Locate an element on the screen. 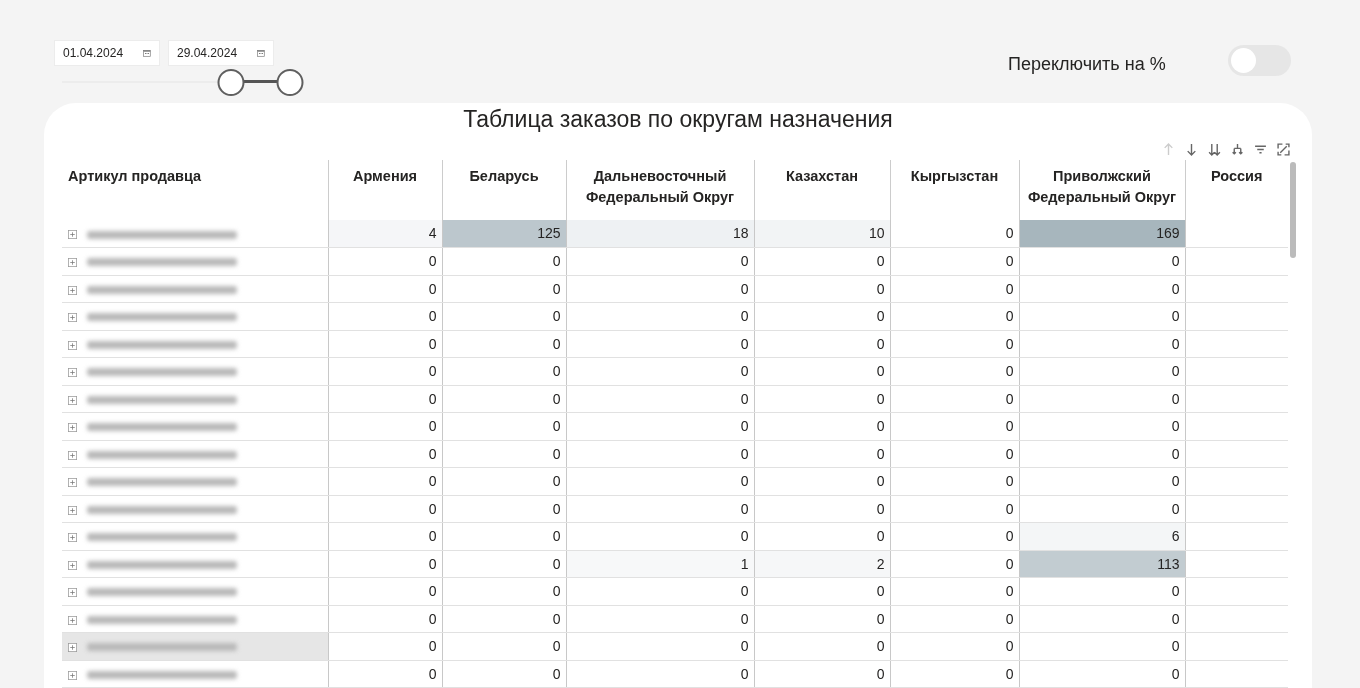 The image size is (1360, 688). column-header: Россия is located at coordinates (1236, 190).